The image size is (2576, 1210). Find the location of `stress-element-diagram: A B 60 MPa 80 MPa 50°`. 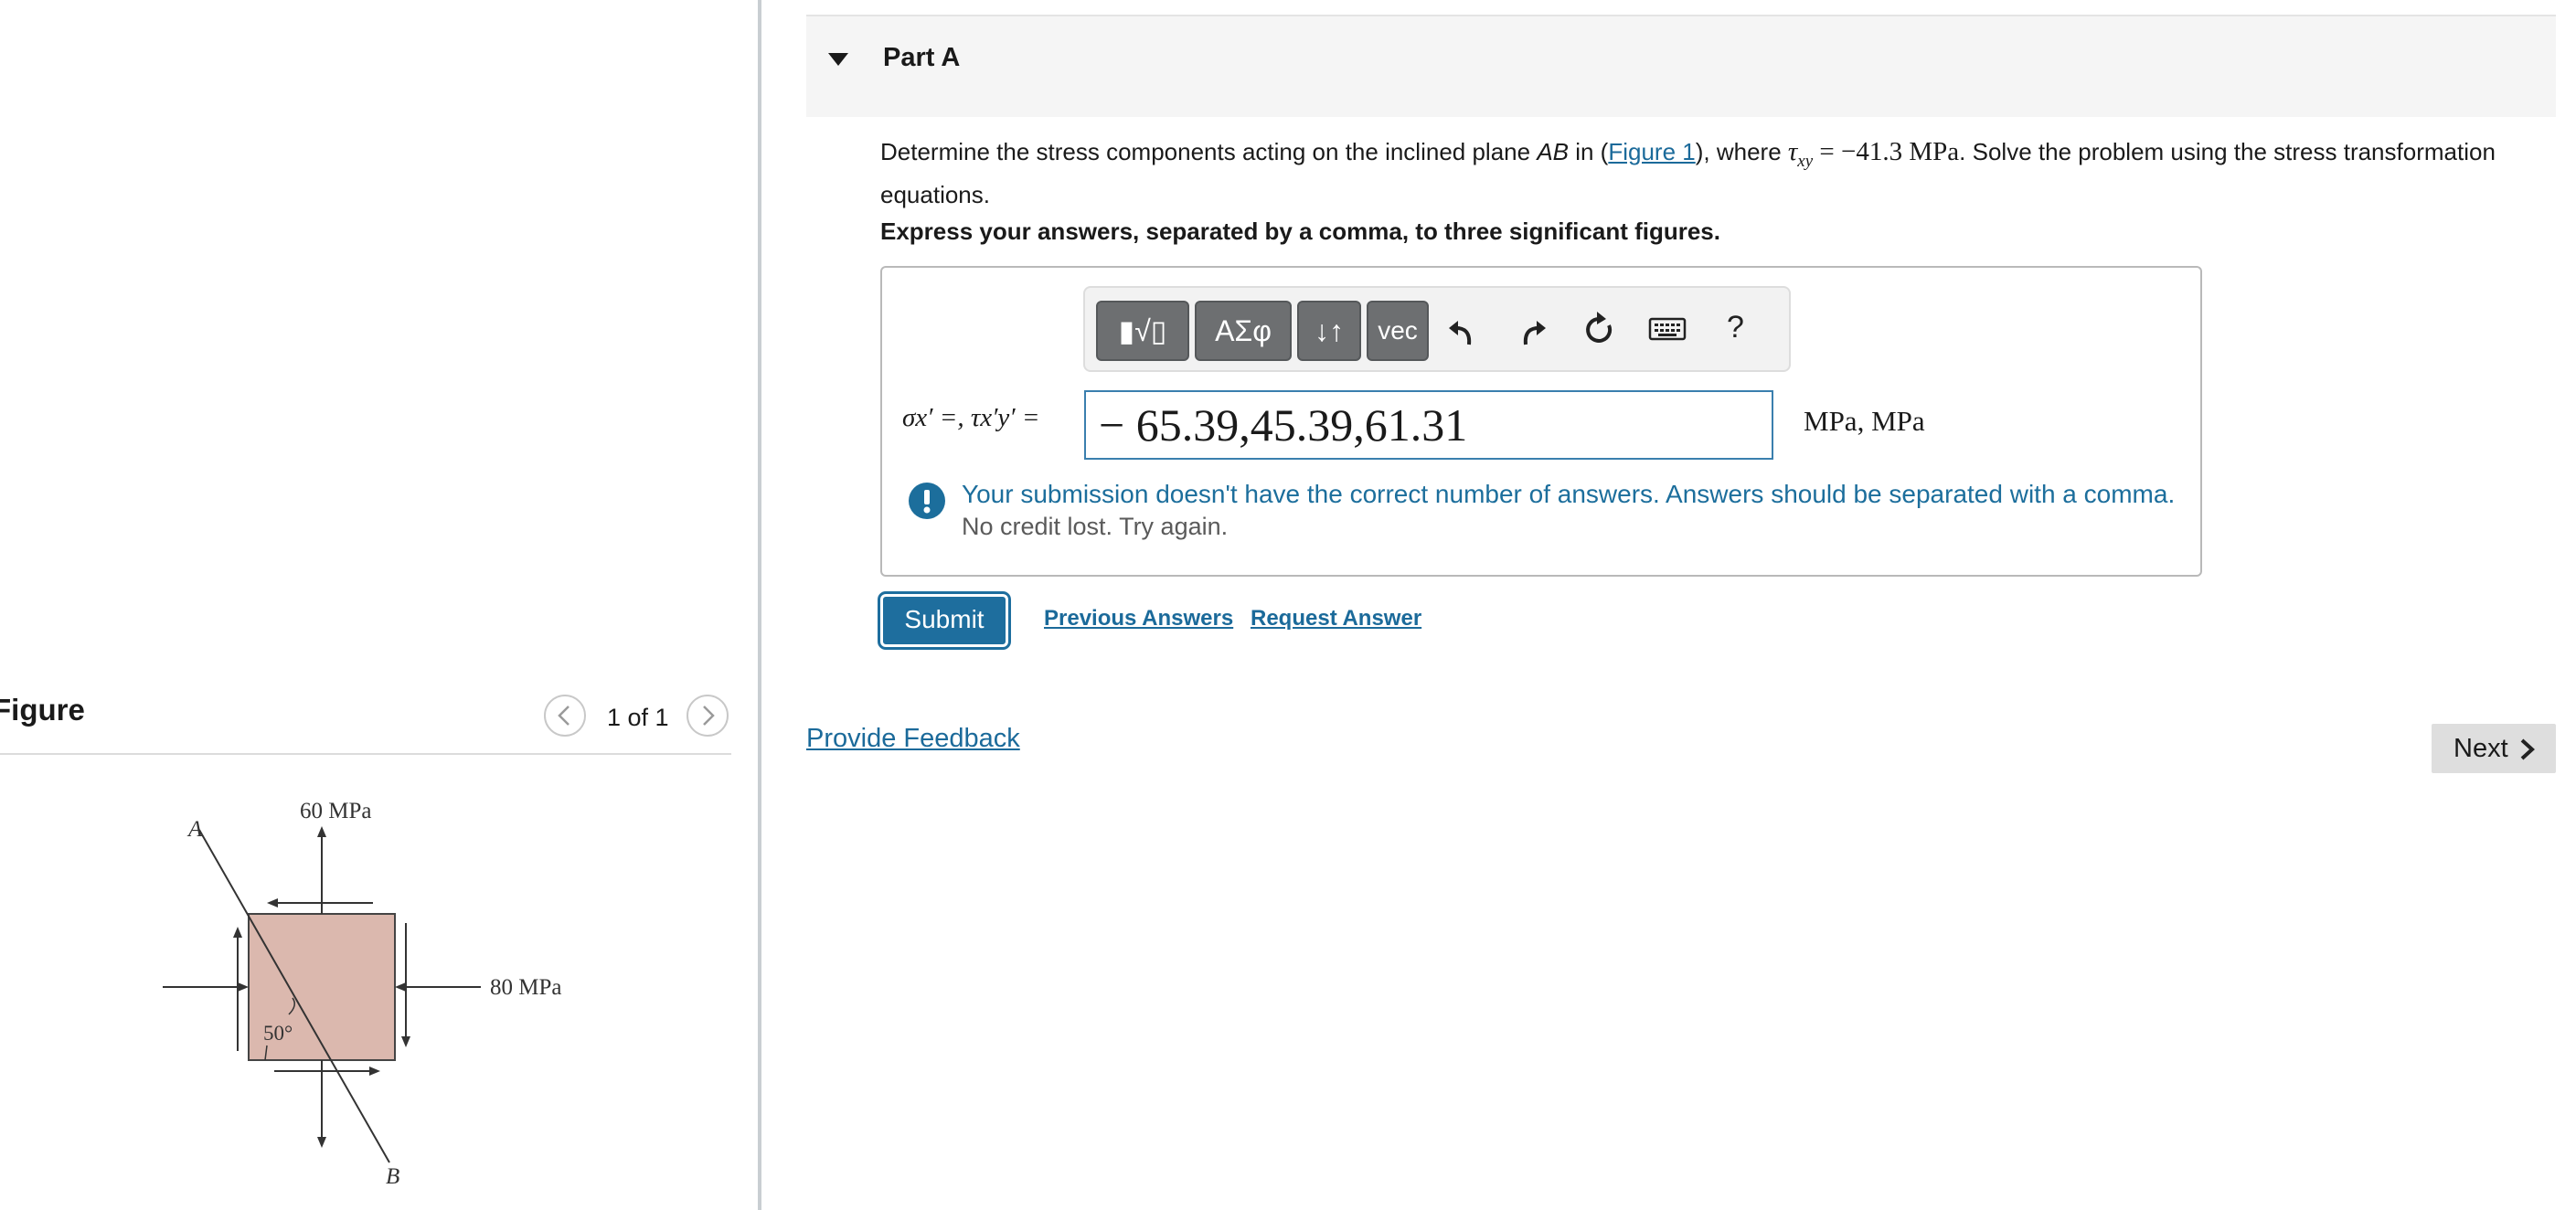

stress-element-diagram: A B 60 MPa 80 MPa 50° is located at coordinates (362, 994).